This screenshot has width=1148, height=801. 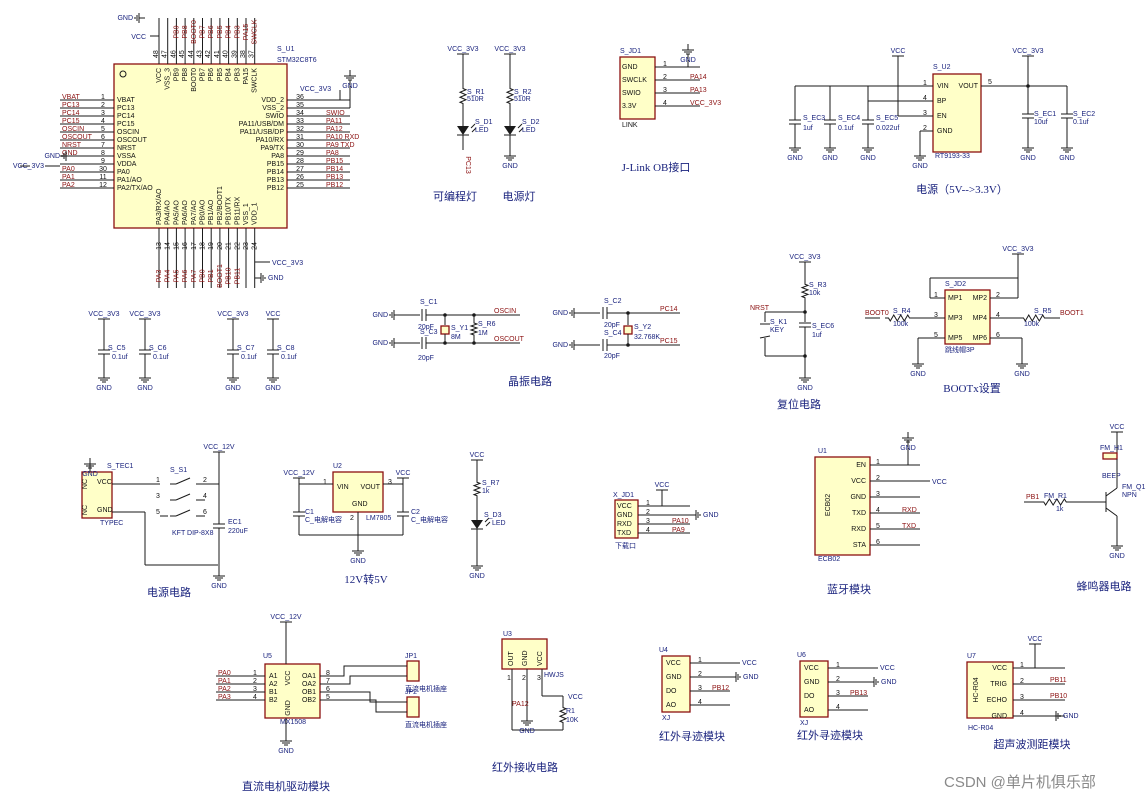 What do you see at coordinates (252, 54) in the screenshot?
I see `mcu-top-pin-number: 37` at bounding box center [252, 54].